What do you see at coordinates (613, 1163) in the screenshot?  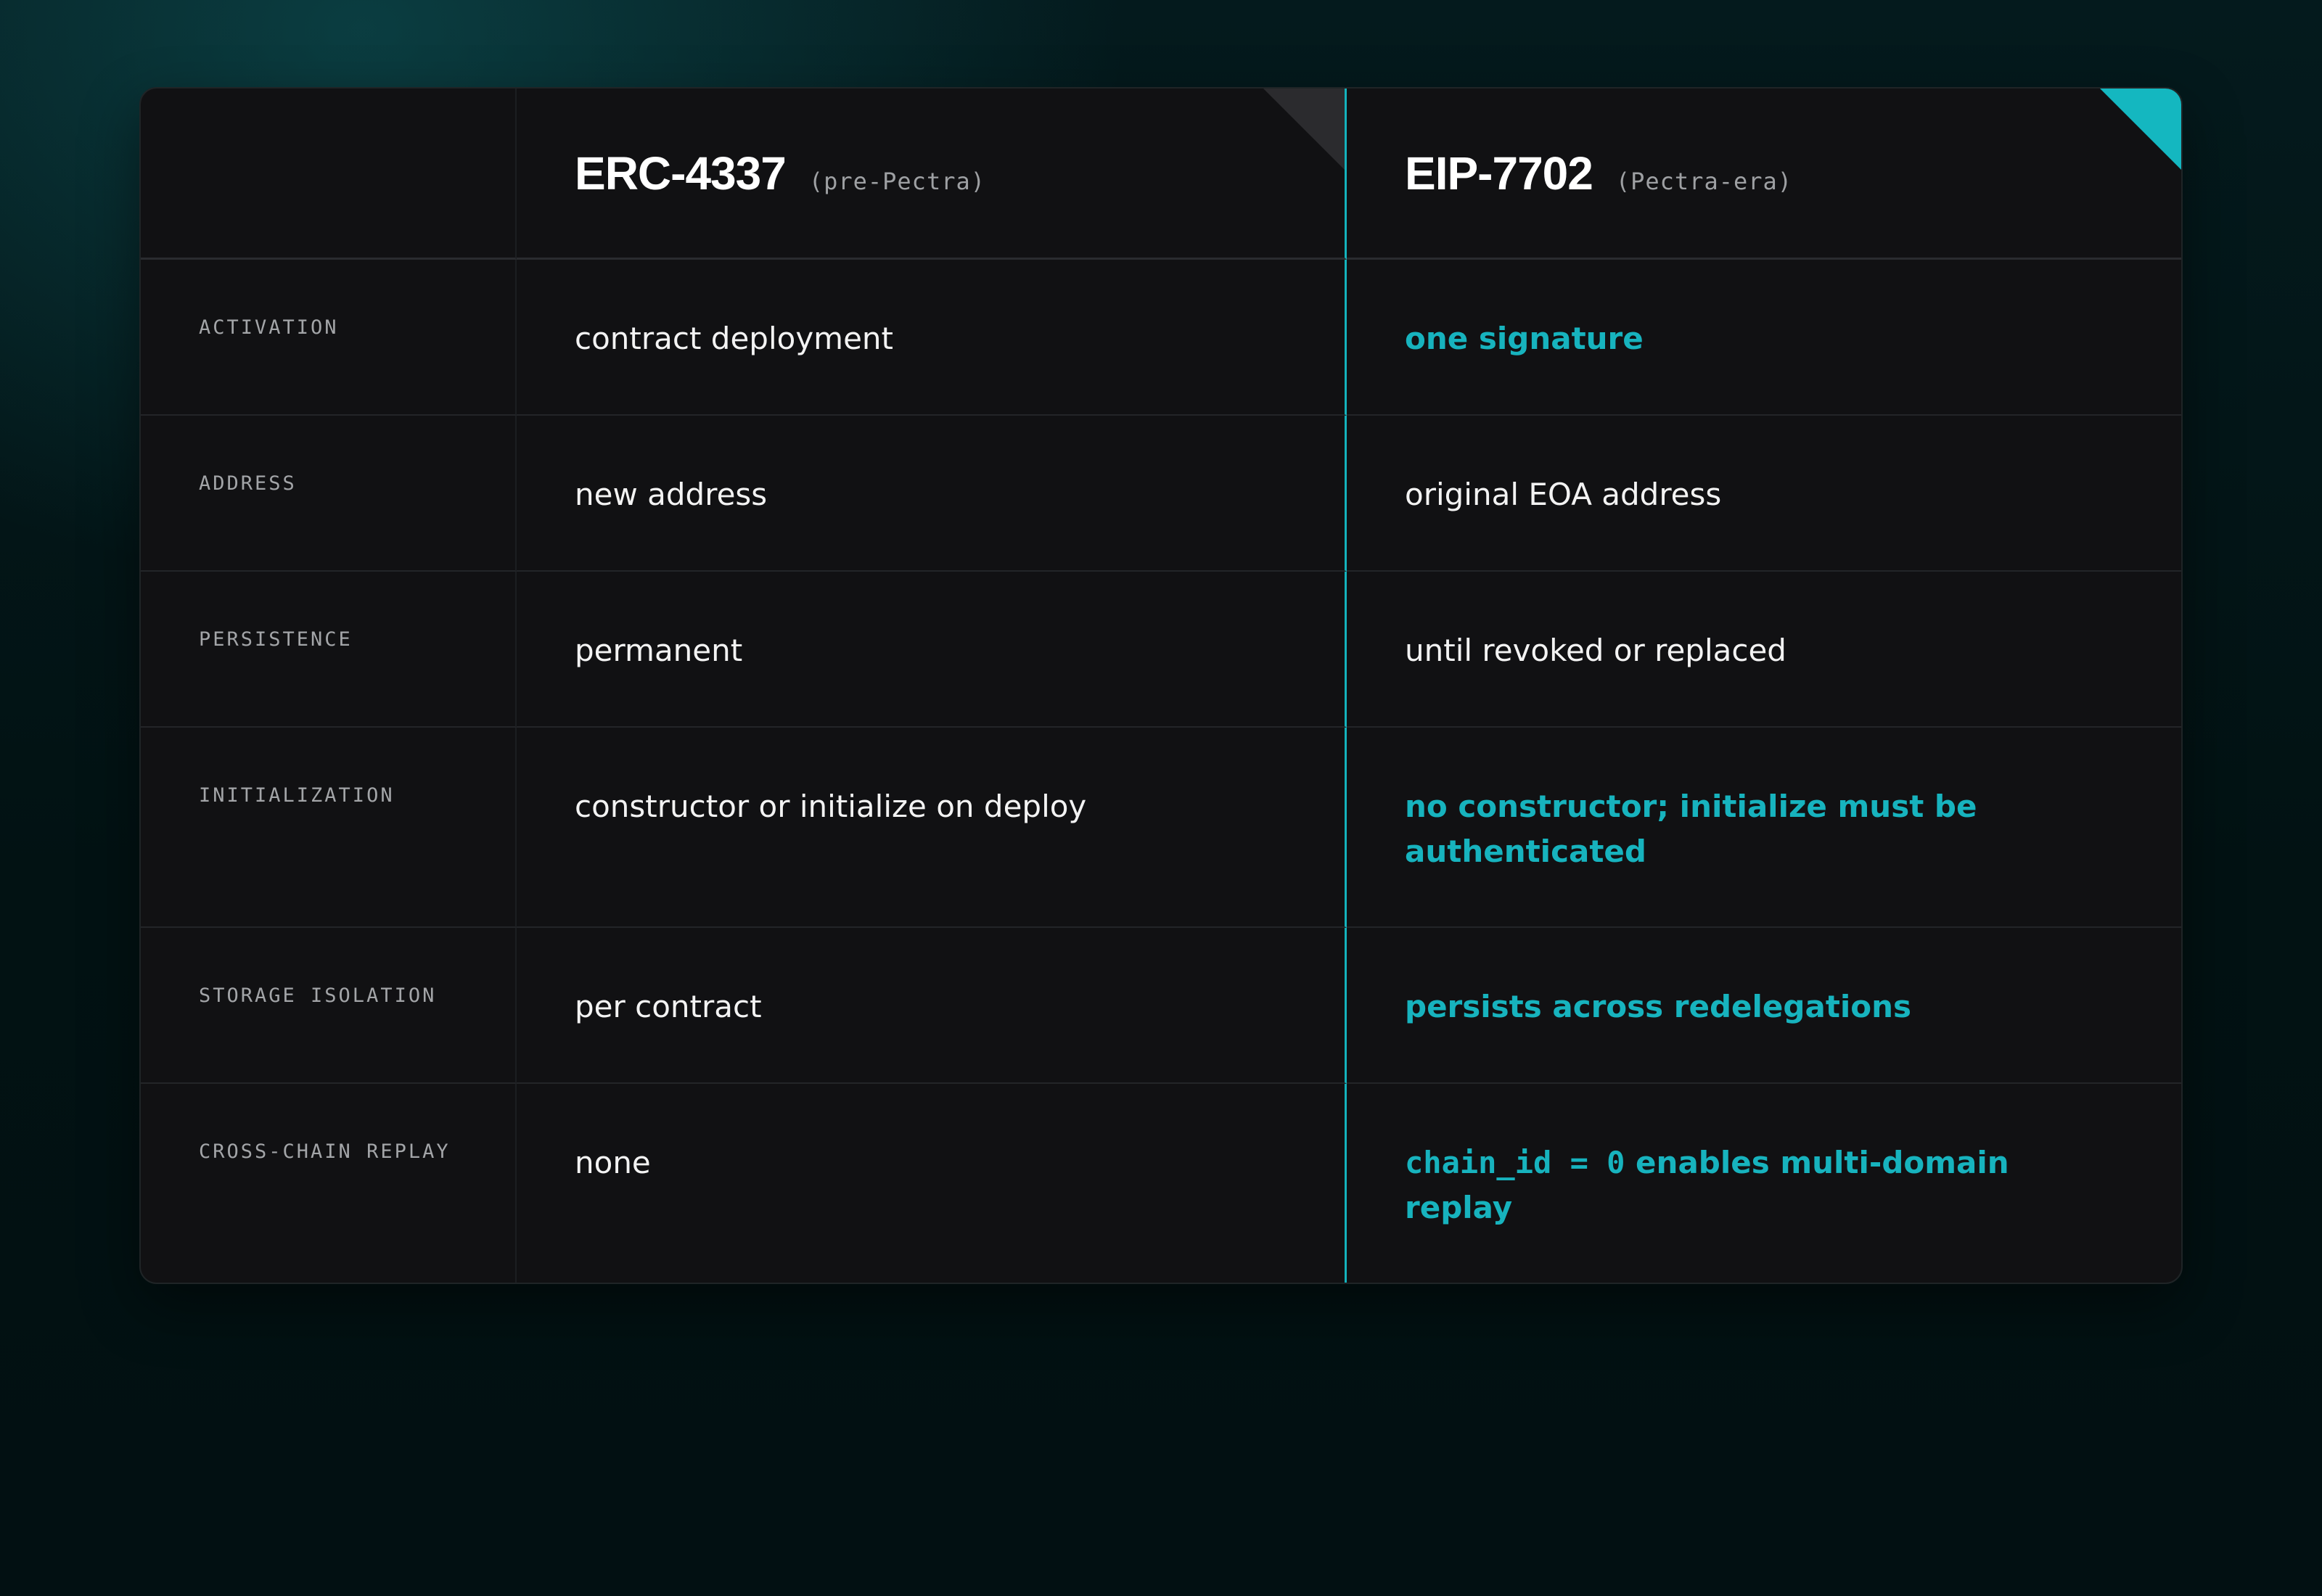 I see `erc4337-value: none` at bounding box center [613, 1163].